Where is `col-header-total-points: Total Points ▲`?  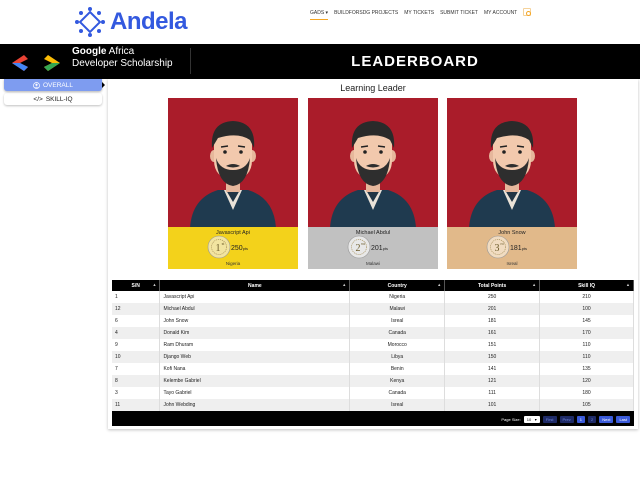 col-header-total-points: Total Points ▲ is located at coordinates (492, 285).